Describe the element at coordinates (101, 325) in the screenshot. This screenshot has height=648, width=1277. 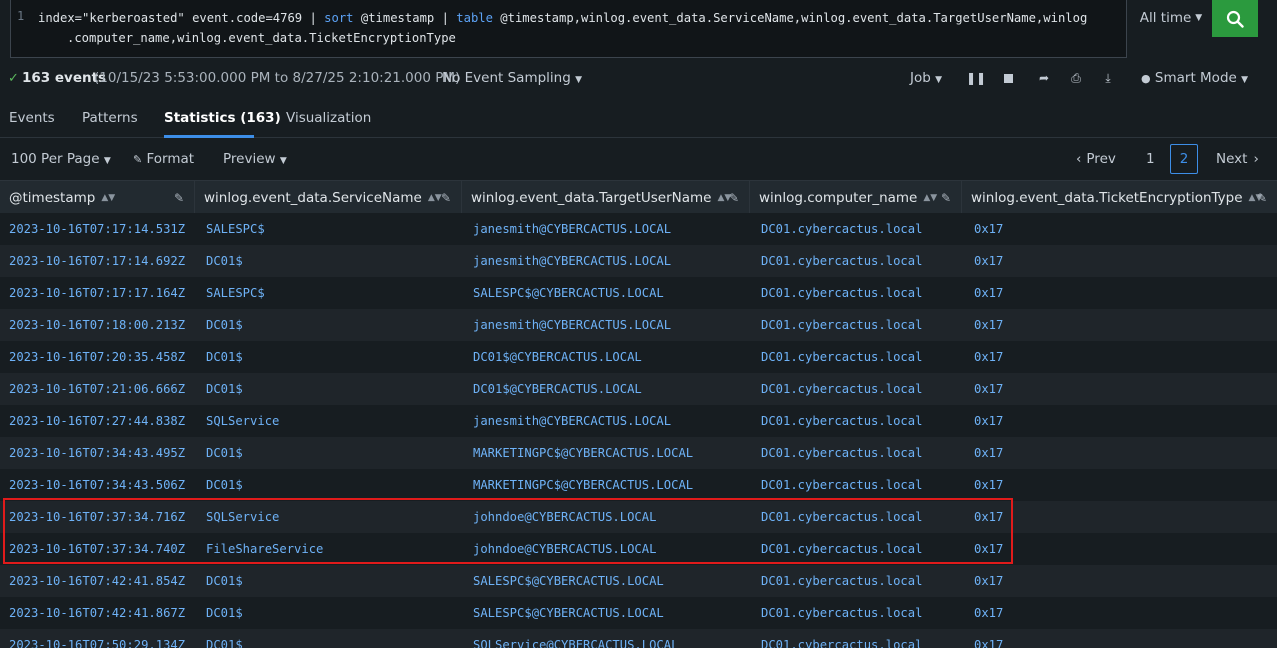
I see `table-cell: 2023-10-16T07:18:00.213Z` at that location.